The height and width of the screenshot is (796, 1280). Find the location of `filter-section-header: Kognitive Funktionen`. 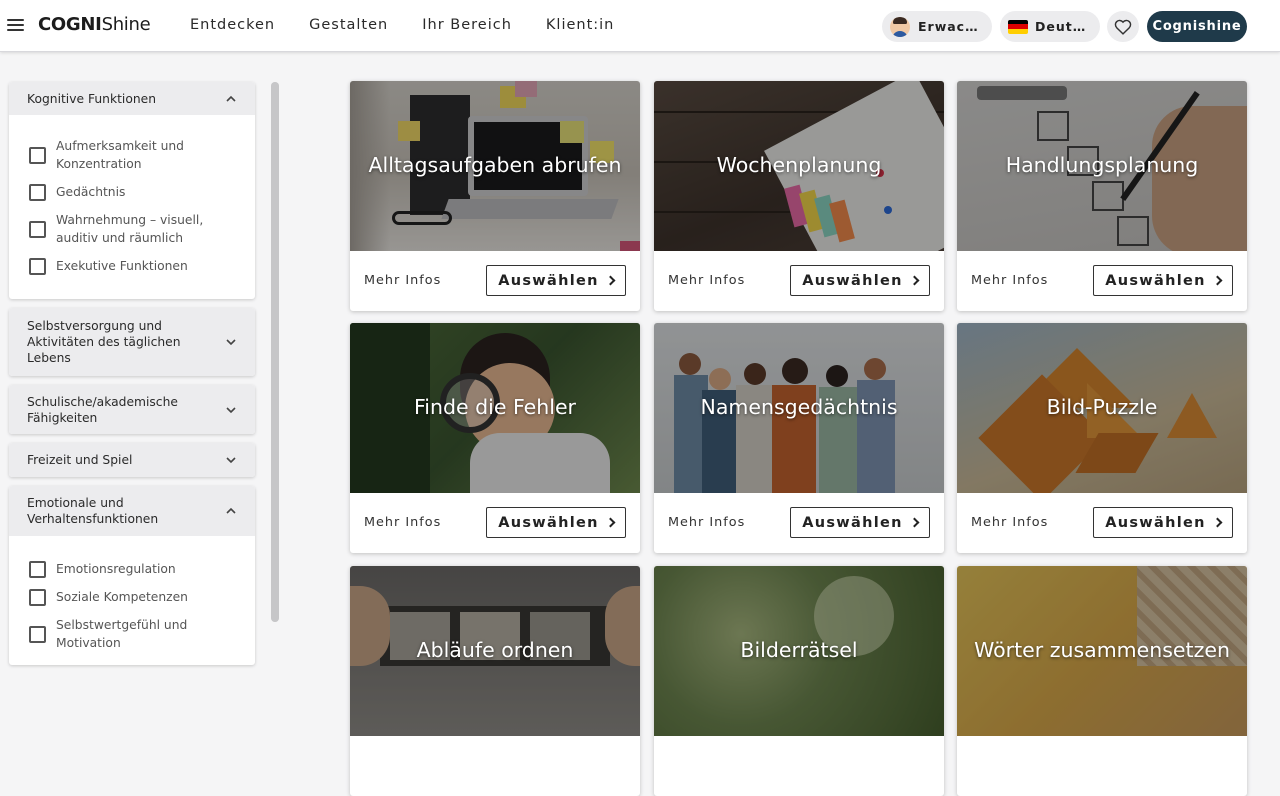

filter-section-header: Kognitive Funktionen is located at coordinates (132, 98).